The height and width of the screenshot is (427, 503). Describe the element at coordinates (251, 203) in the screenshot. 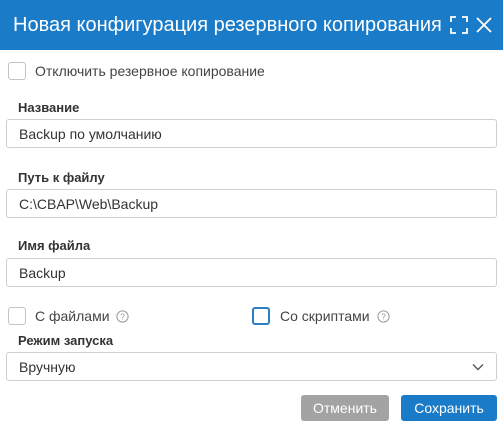

I see `path-input` at that location.